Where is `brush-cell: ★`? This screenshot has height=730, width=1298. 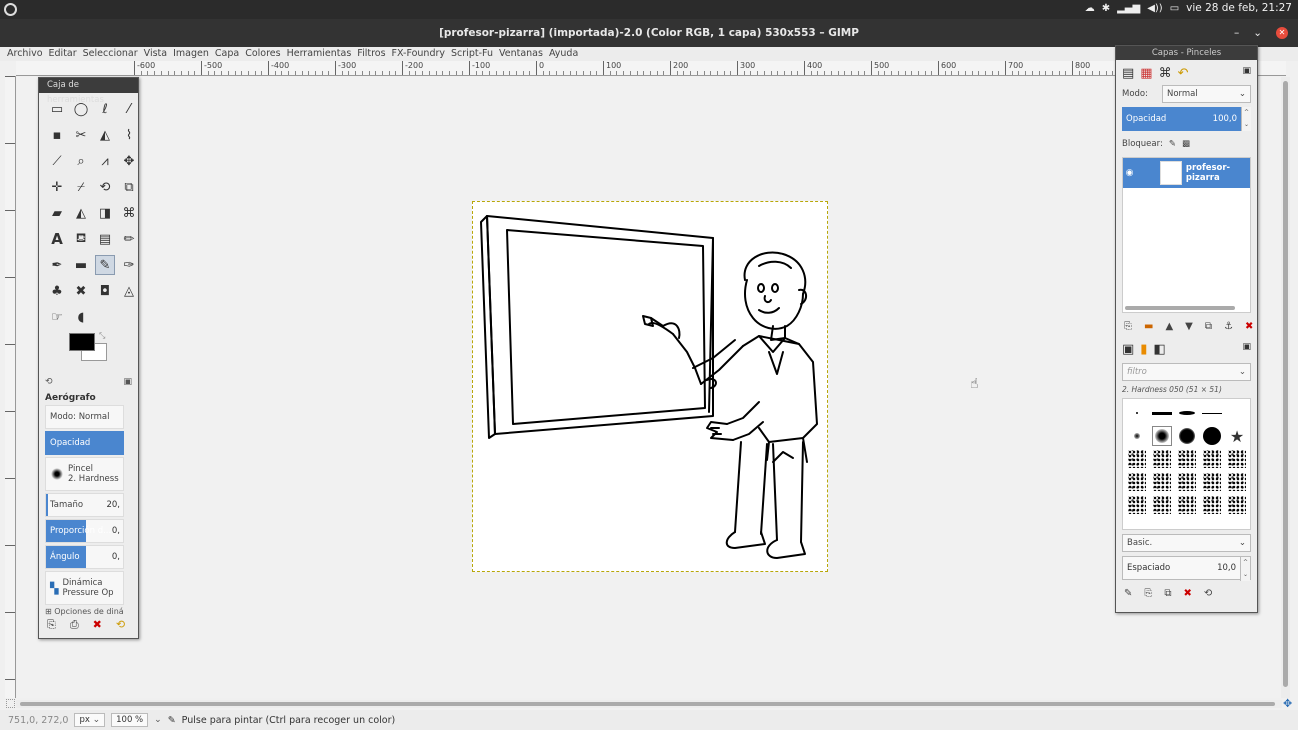
brush-cell: ★ is located at coordinates (1237, 436).